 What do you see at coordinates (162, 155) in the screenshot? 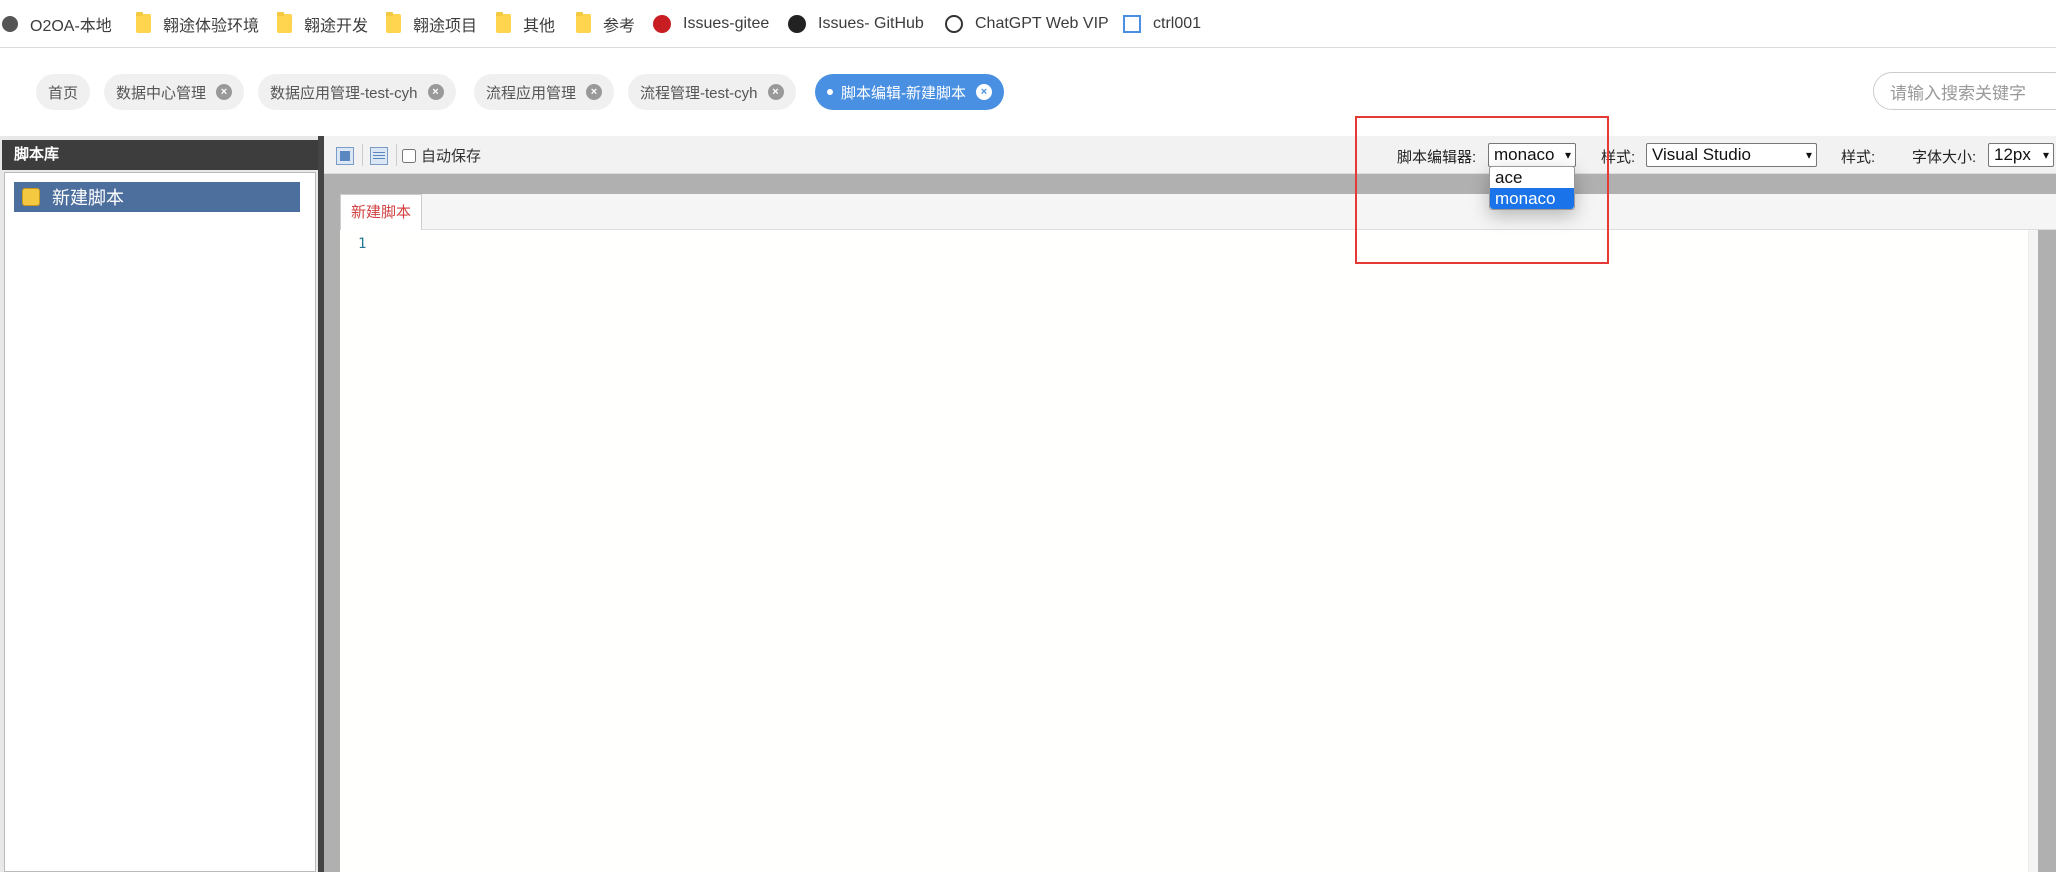
I see `panel-title: 脚本库` at bounding box center [162, 155].